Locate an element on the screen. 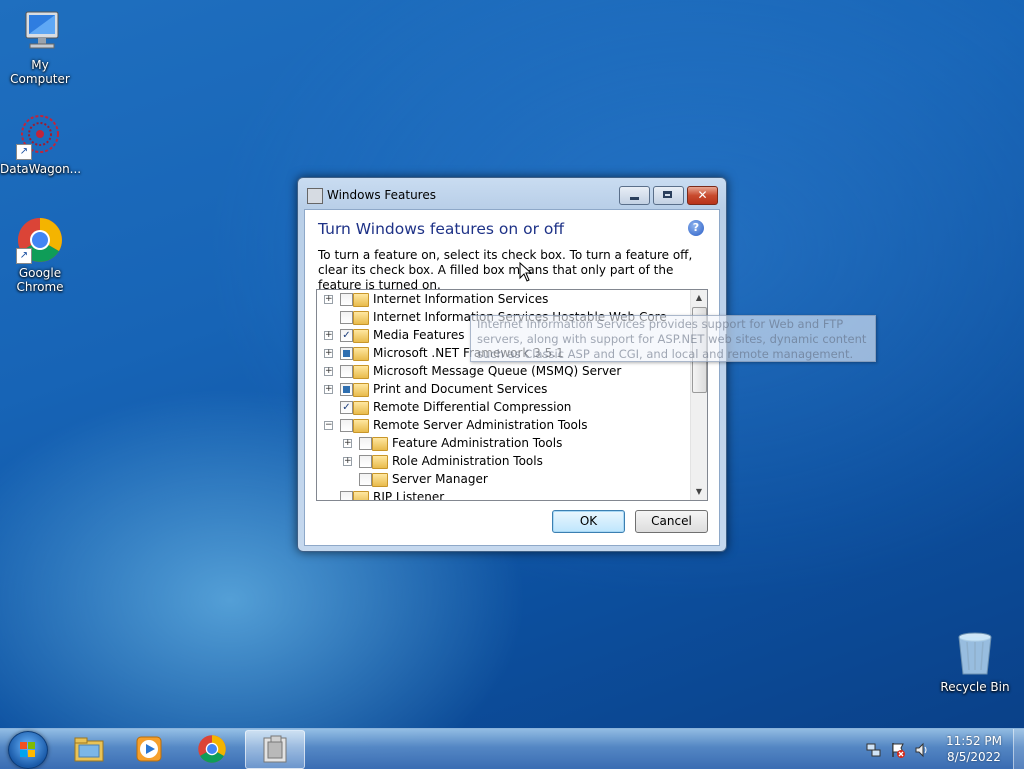 This screenshot has height=769, width=1024. tree-item-iis: + Internet Information Services is located at coordinates (504, 299).